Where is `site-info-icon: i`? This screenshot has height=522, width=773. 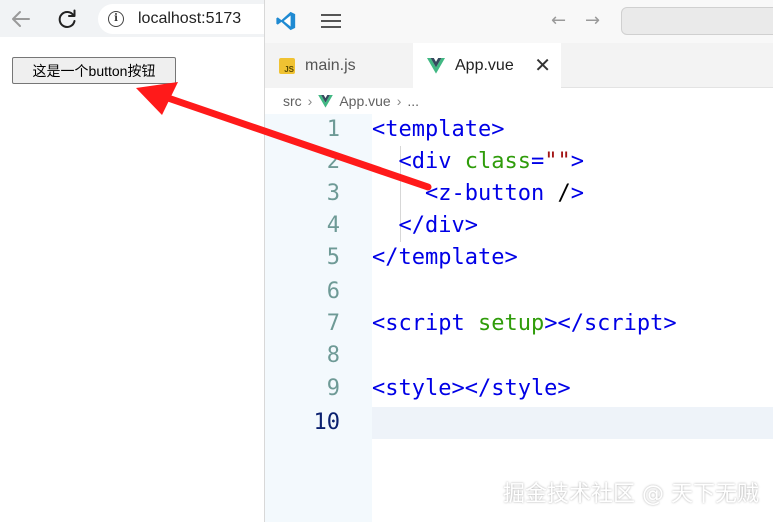 site-info-icon: i is located at coordinates (116, 19).